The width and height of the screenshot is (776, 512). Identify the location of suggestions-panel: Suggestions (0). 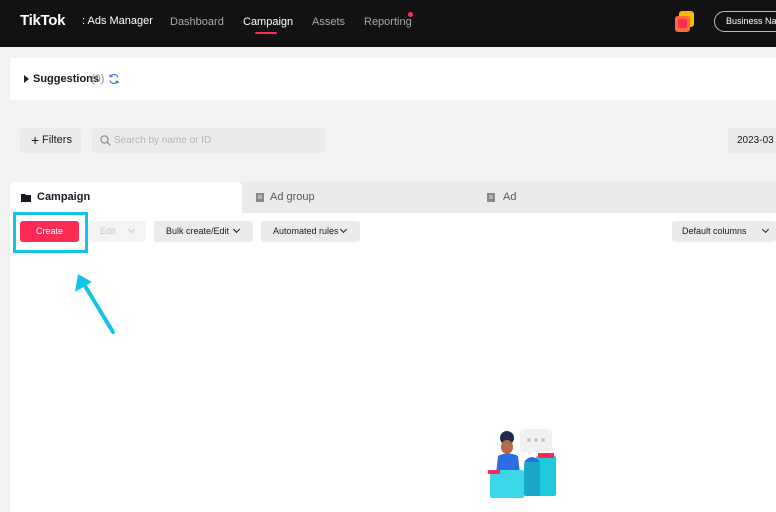
(393, 79).